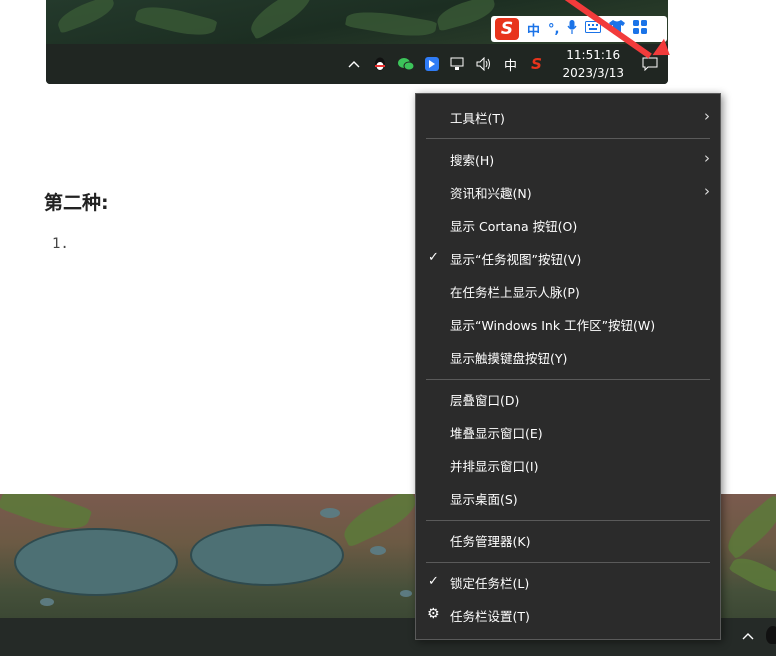  What do you see at coordinates (553, 29) in the screenshot?
I see `ime-punctuation: °,` at bounding box center [553, 29].